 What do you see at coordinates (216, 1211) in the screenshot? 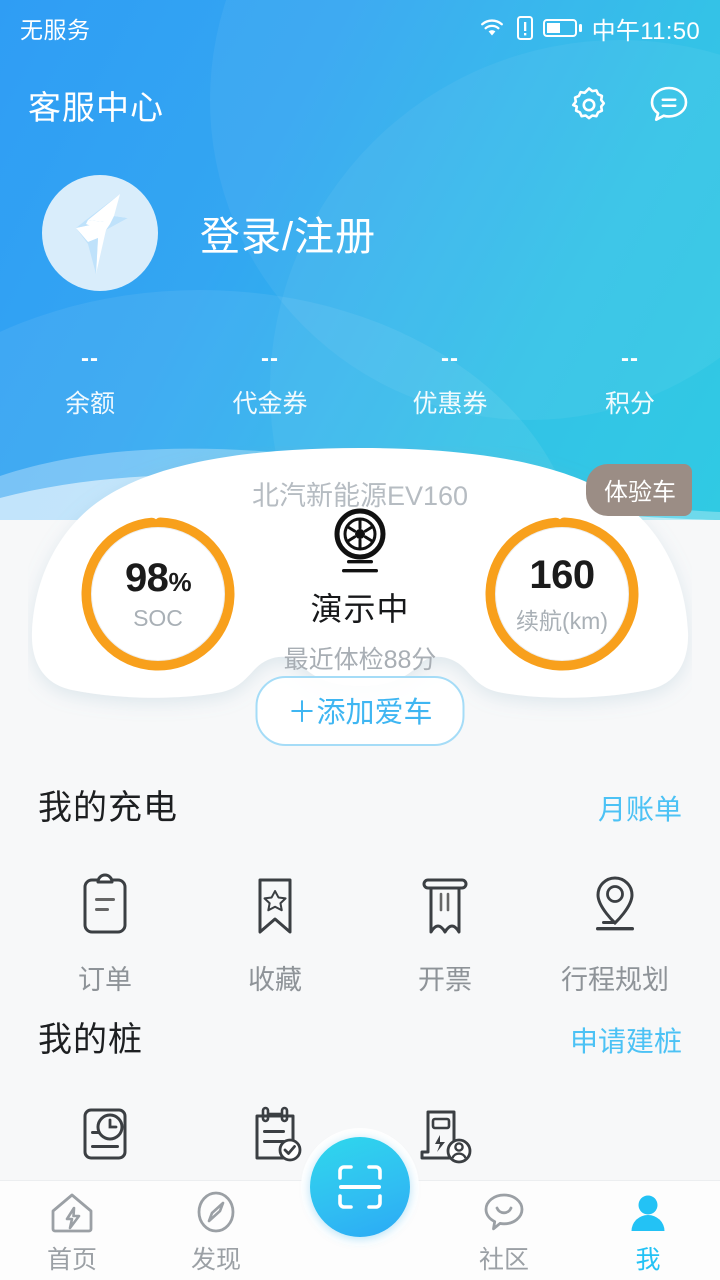
I see `compass-icon` at bounding box center [216, 1211].